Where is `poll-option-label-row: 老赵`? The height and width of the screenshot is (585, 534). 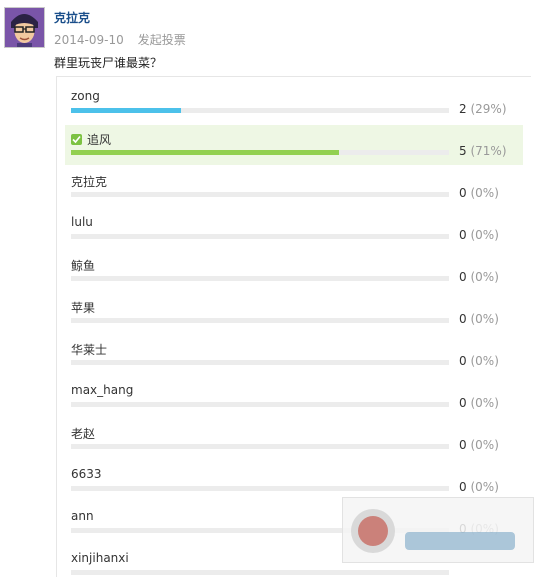
poll-option-label-row: 老赵 is located at coordinates (83, 433).